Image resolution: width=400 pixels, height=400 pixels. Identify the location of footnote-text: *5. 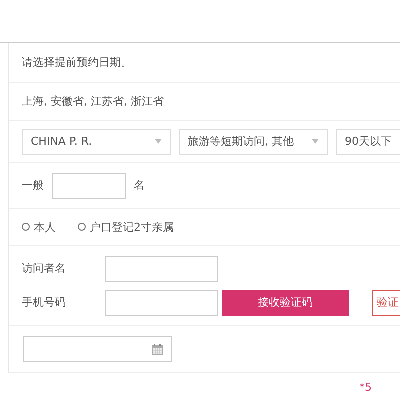
(366, 387).